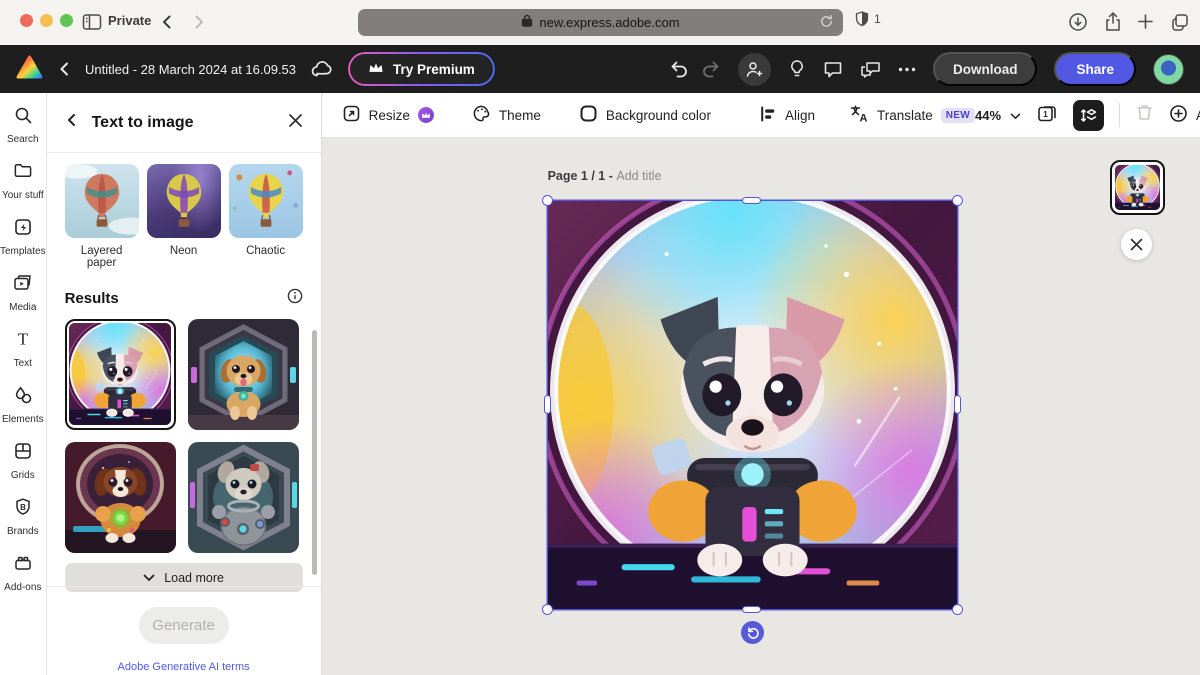  I want to click on browser-chrome: Private new.express.adobe.com 1, so click(600, 22).